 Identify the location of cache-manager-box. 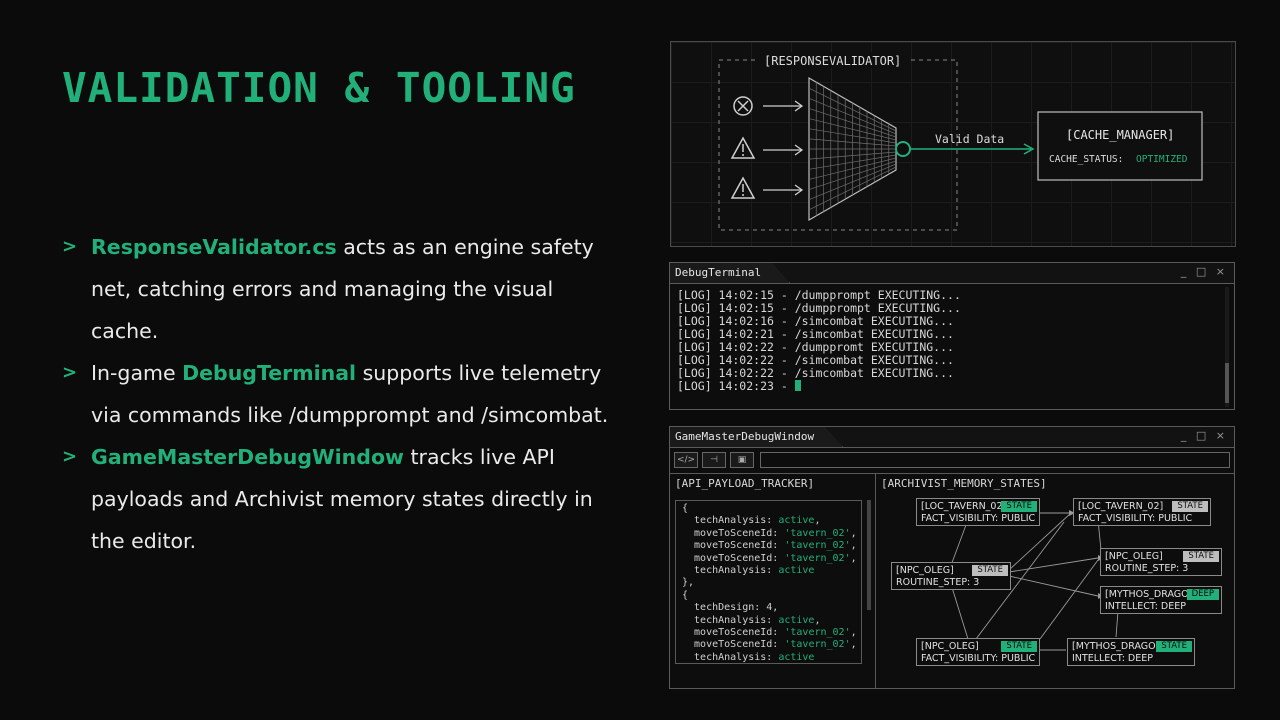
(1120, 146).